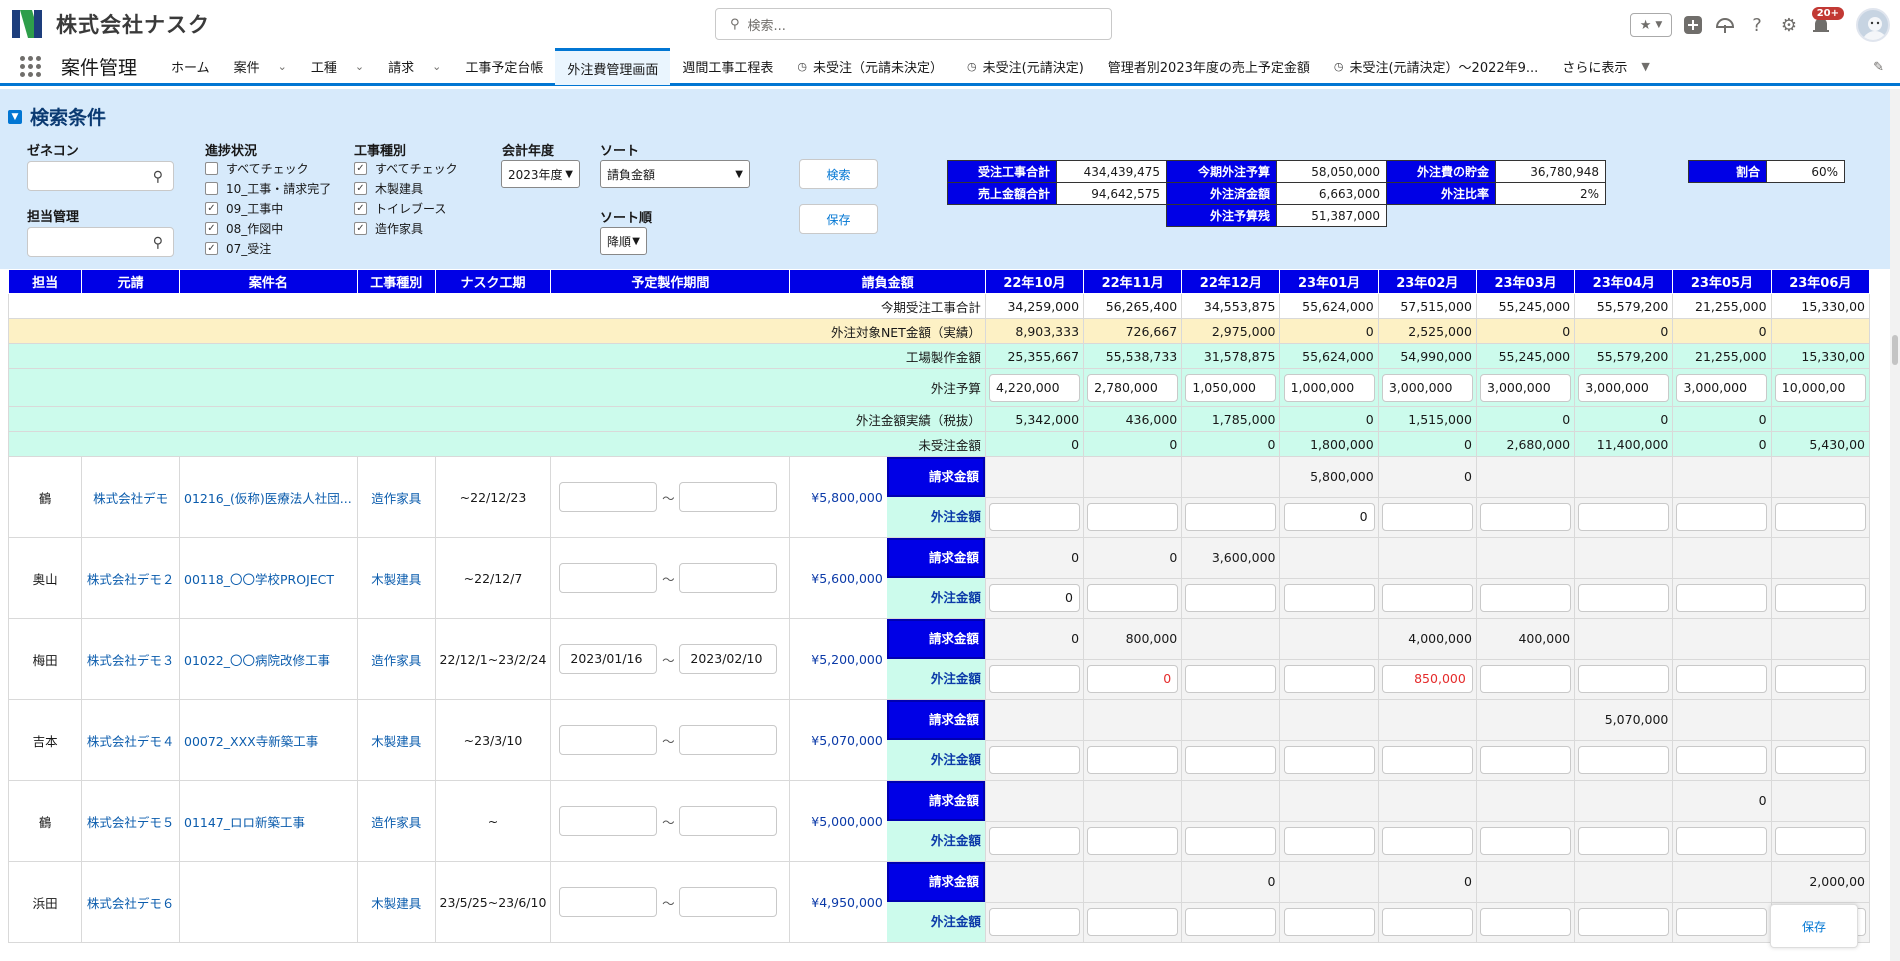 The image size is (1900, 961). What do you see at coordinates (623, 241) in the screenshot?
I see `sort-order-select: 降順 ▼` at bounding box center [623, 241].